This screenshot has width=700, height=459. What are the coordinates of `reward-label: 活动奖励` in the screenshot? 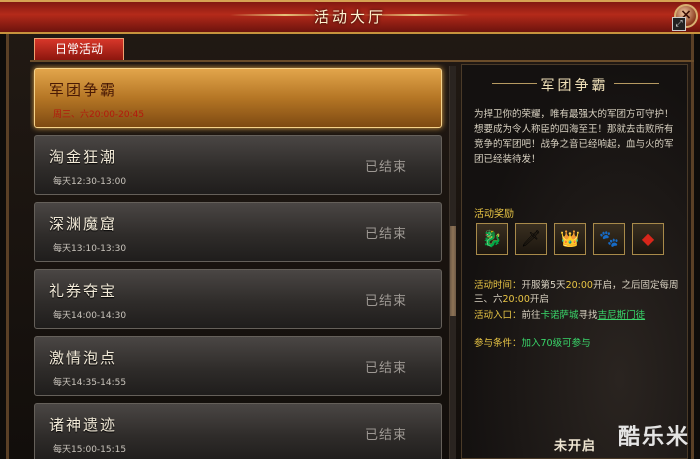 It's located at (494, 214).